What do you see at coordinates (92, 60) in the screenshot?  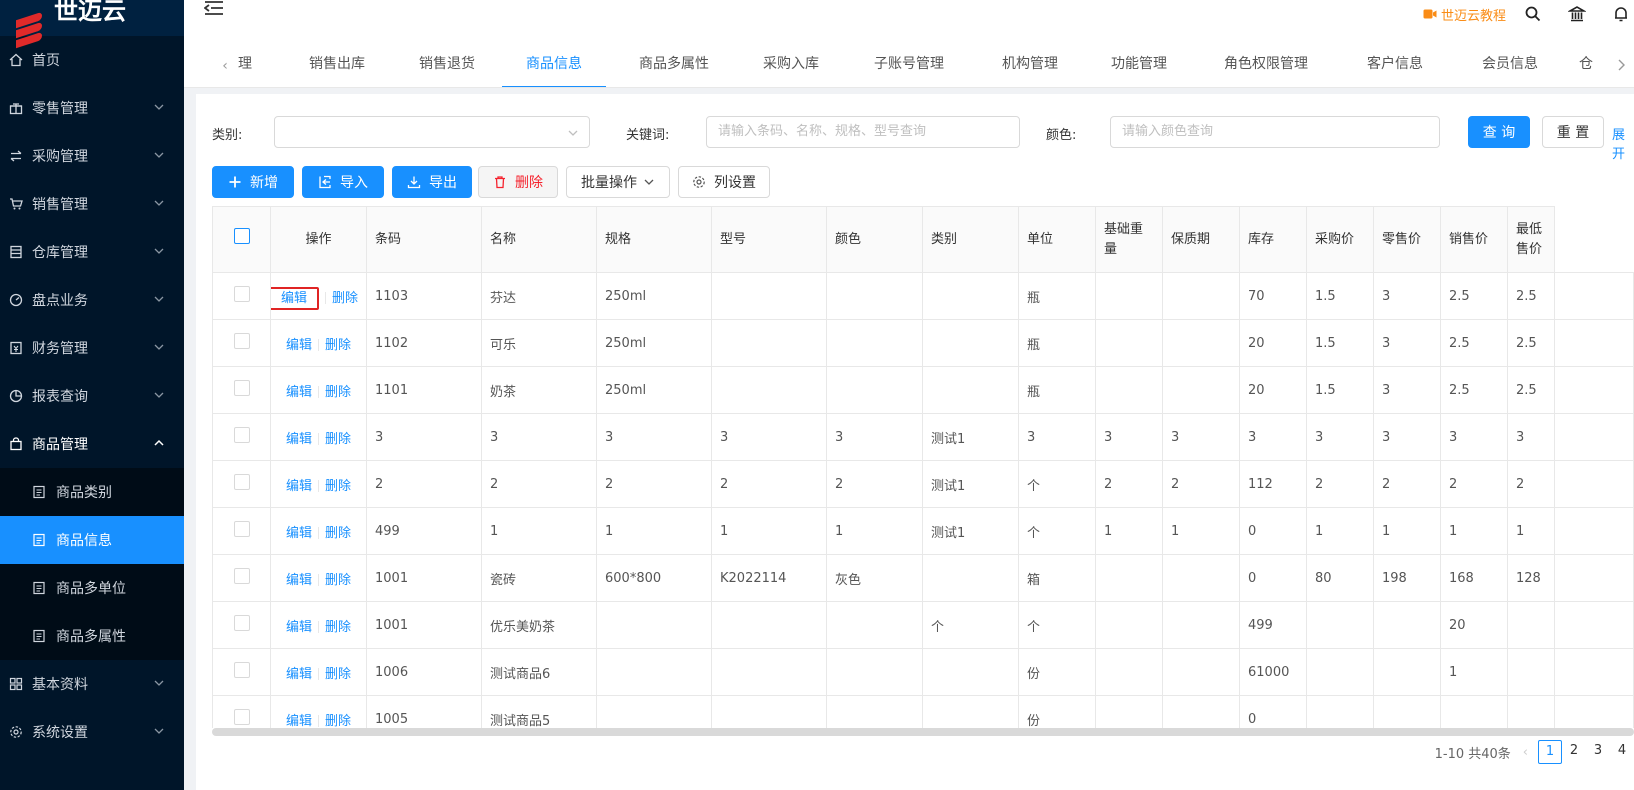 I see `sidebar-item-home: 首页` at bounding box center [92, 60].